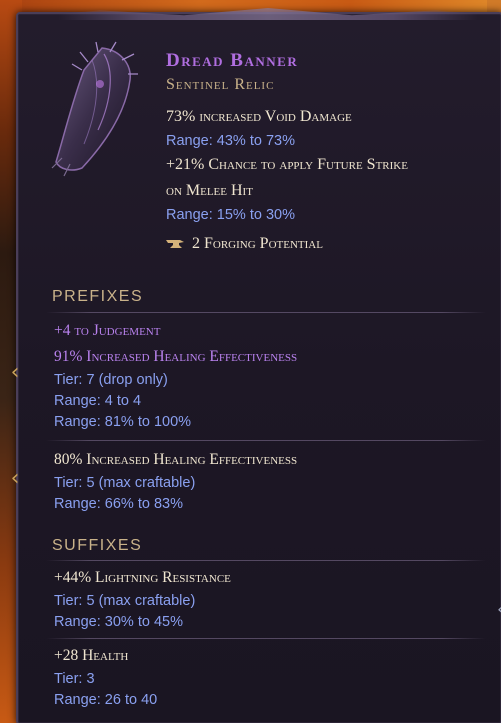 Image resolution: width=501 pixels, height=723 pixels. I want to click on affix-stat: +44% Lightning Resistance, so click(142, 577).